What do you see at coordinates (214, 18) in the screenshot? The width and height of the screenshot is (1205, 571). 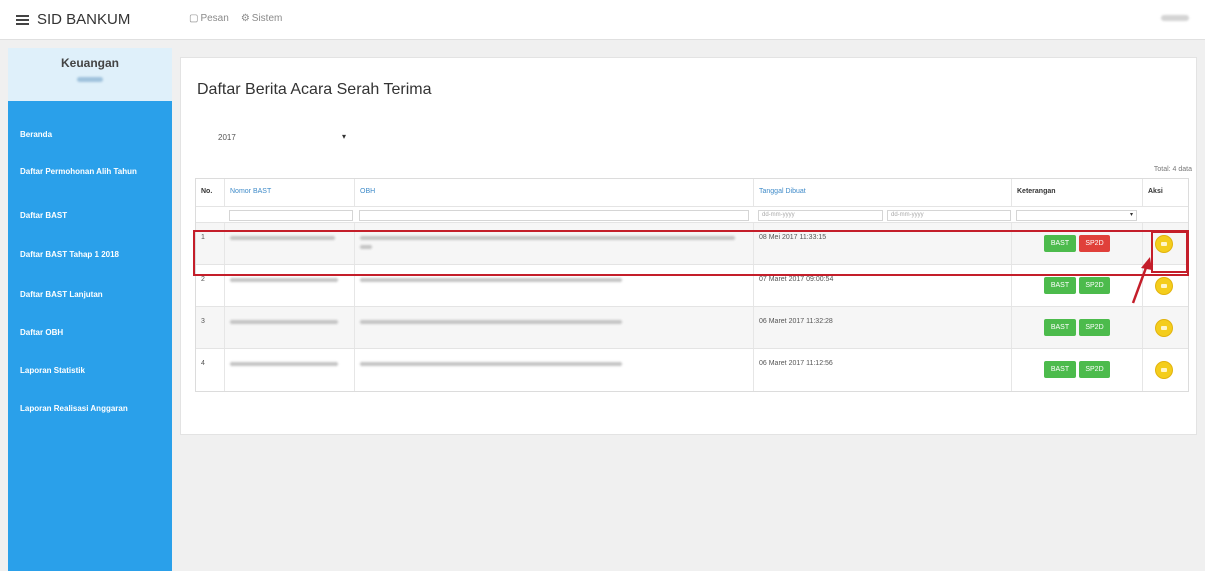 I see `nav-pesan-label: Pesan` at bounding box center [214, 18].